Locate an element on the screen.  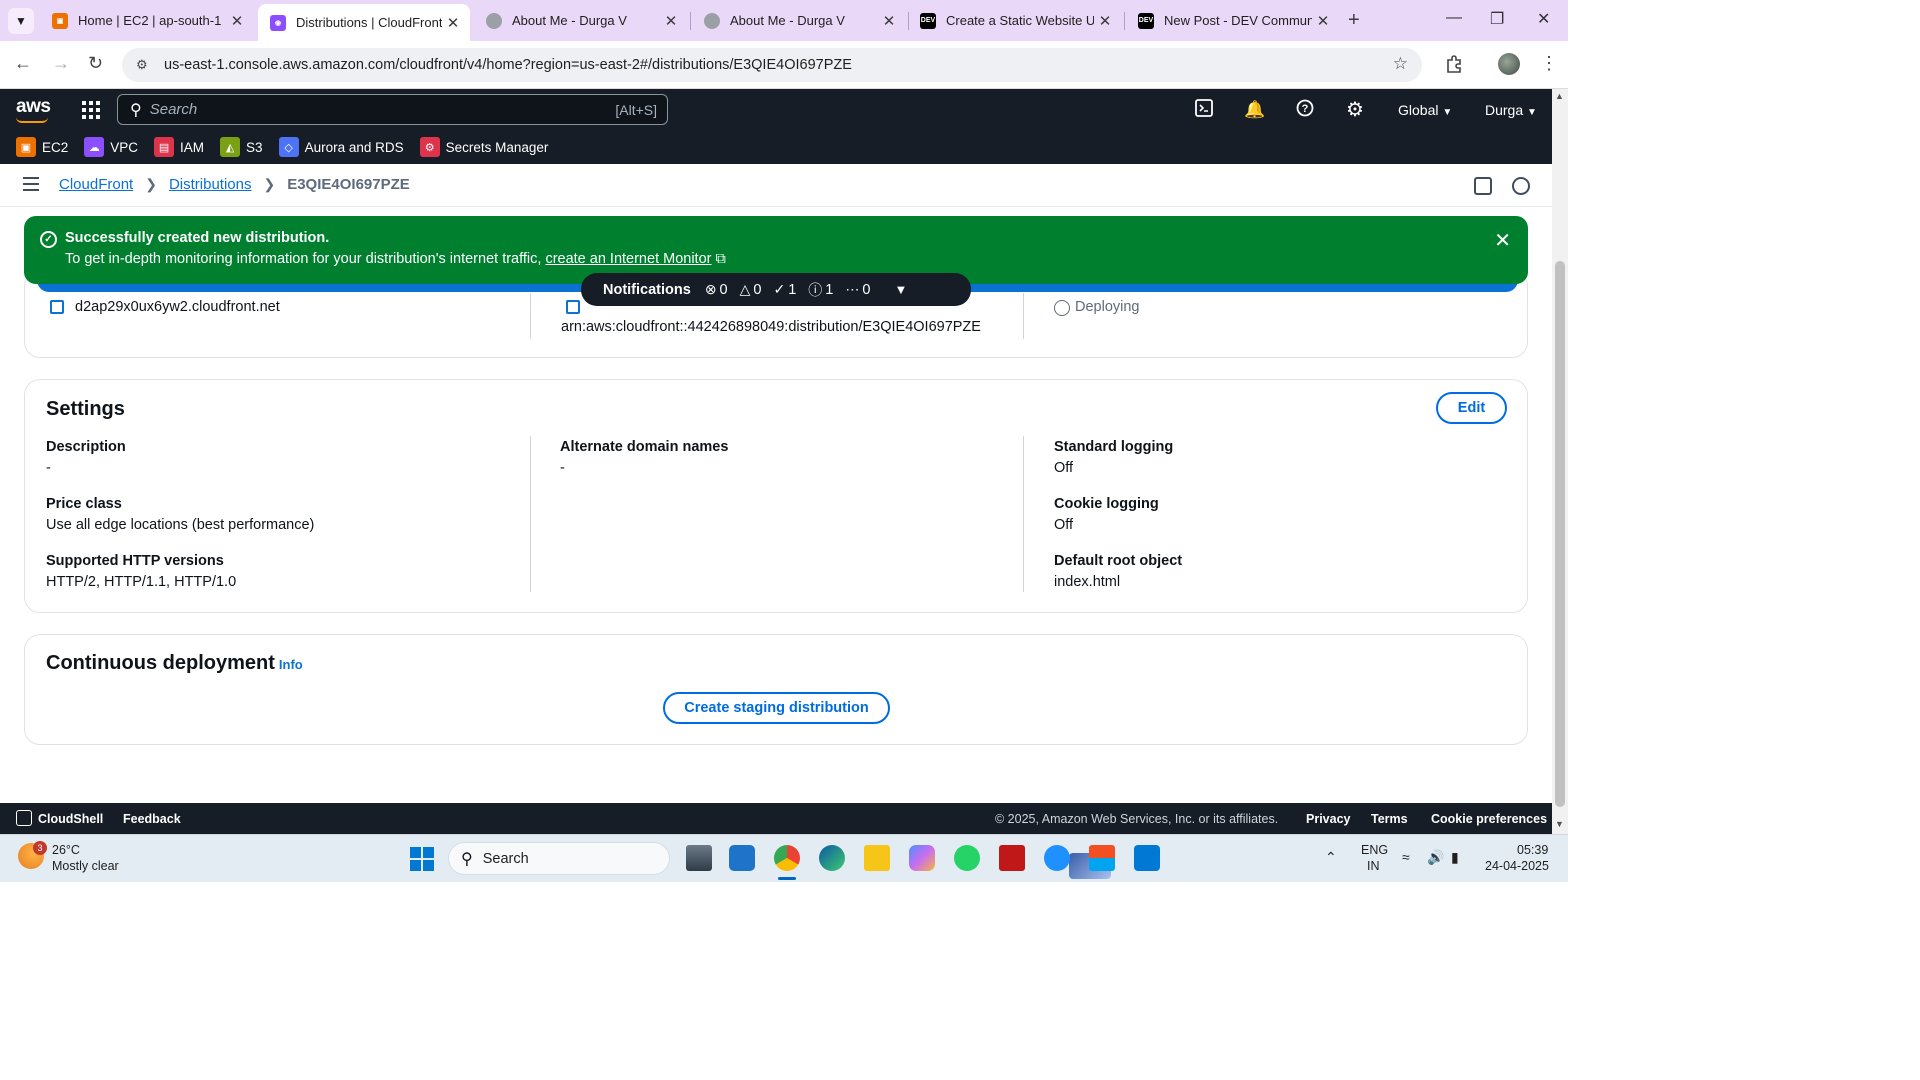
cloudshell-link: CloudShell is located at coordinates (70, 819).